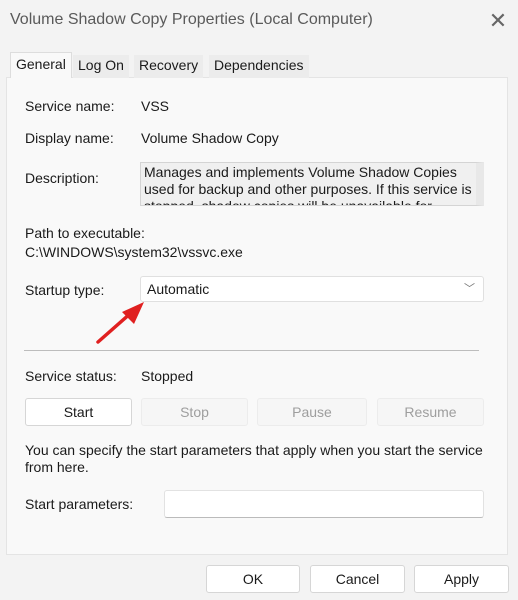 This screenshot has height=600, width=518. What do you see at coordinates (430, 412) in the screenshot?
I see `resume-button: Resume` at bounding box center [430, 412].